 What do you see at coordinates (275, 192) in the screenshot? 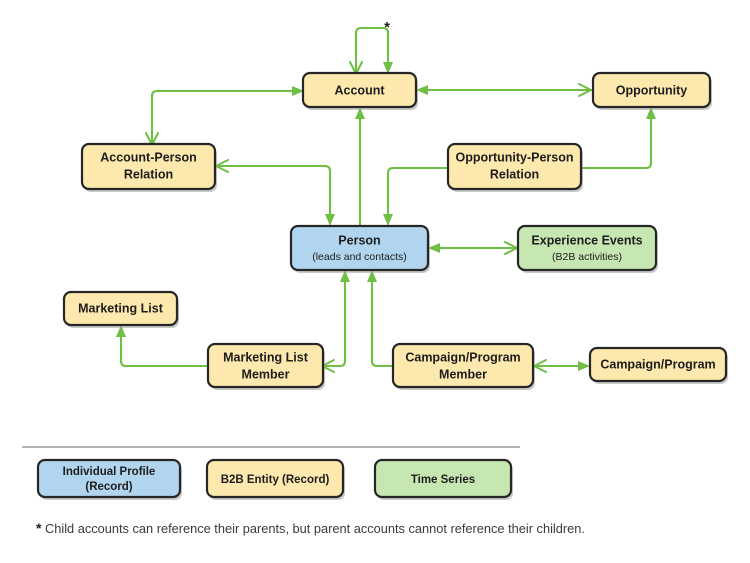
I see `edge-account-person-relation-to-person` at bounding box center [275, 192].